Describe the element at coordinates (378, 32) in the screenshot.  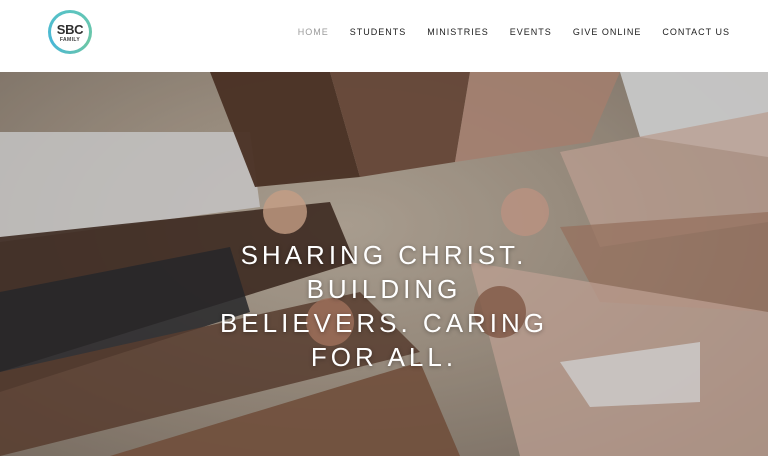
I see `nav-students: STUDENTS` at that location.